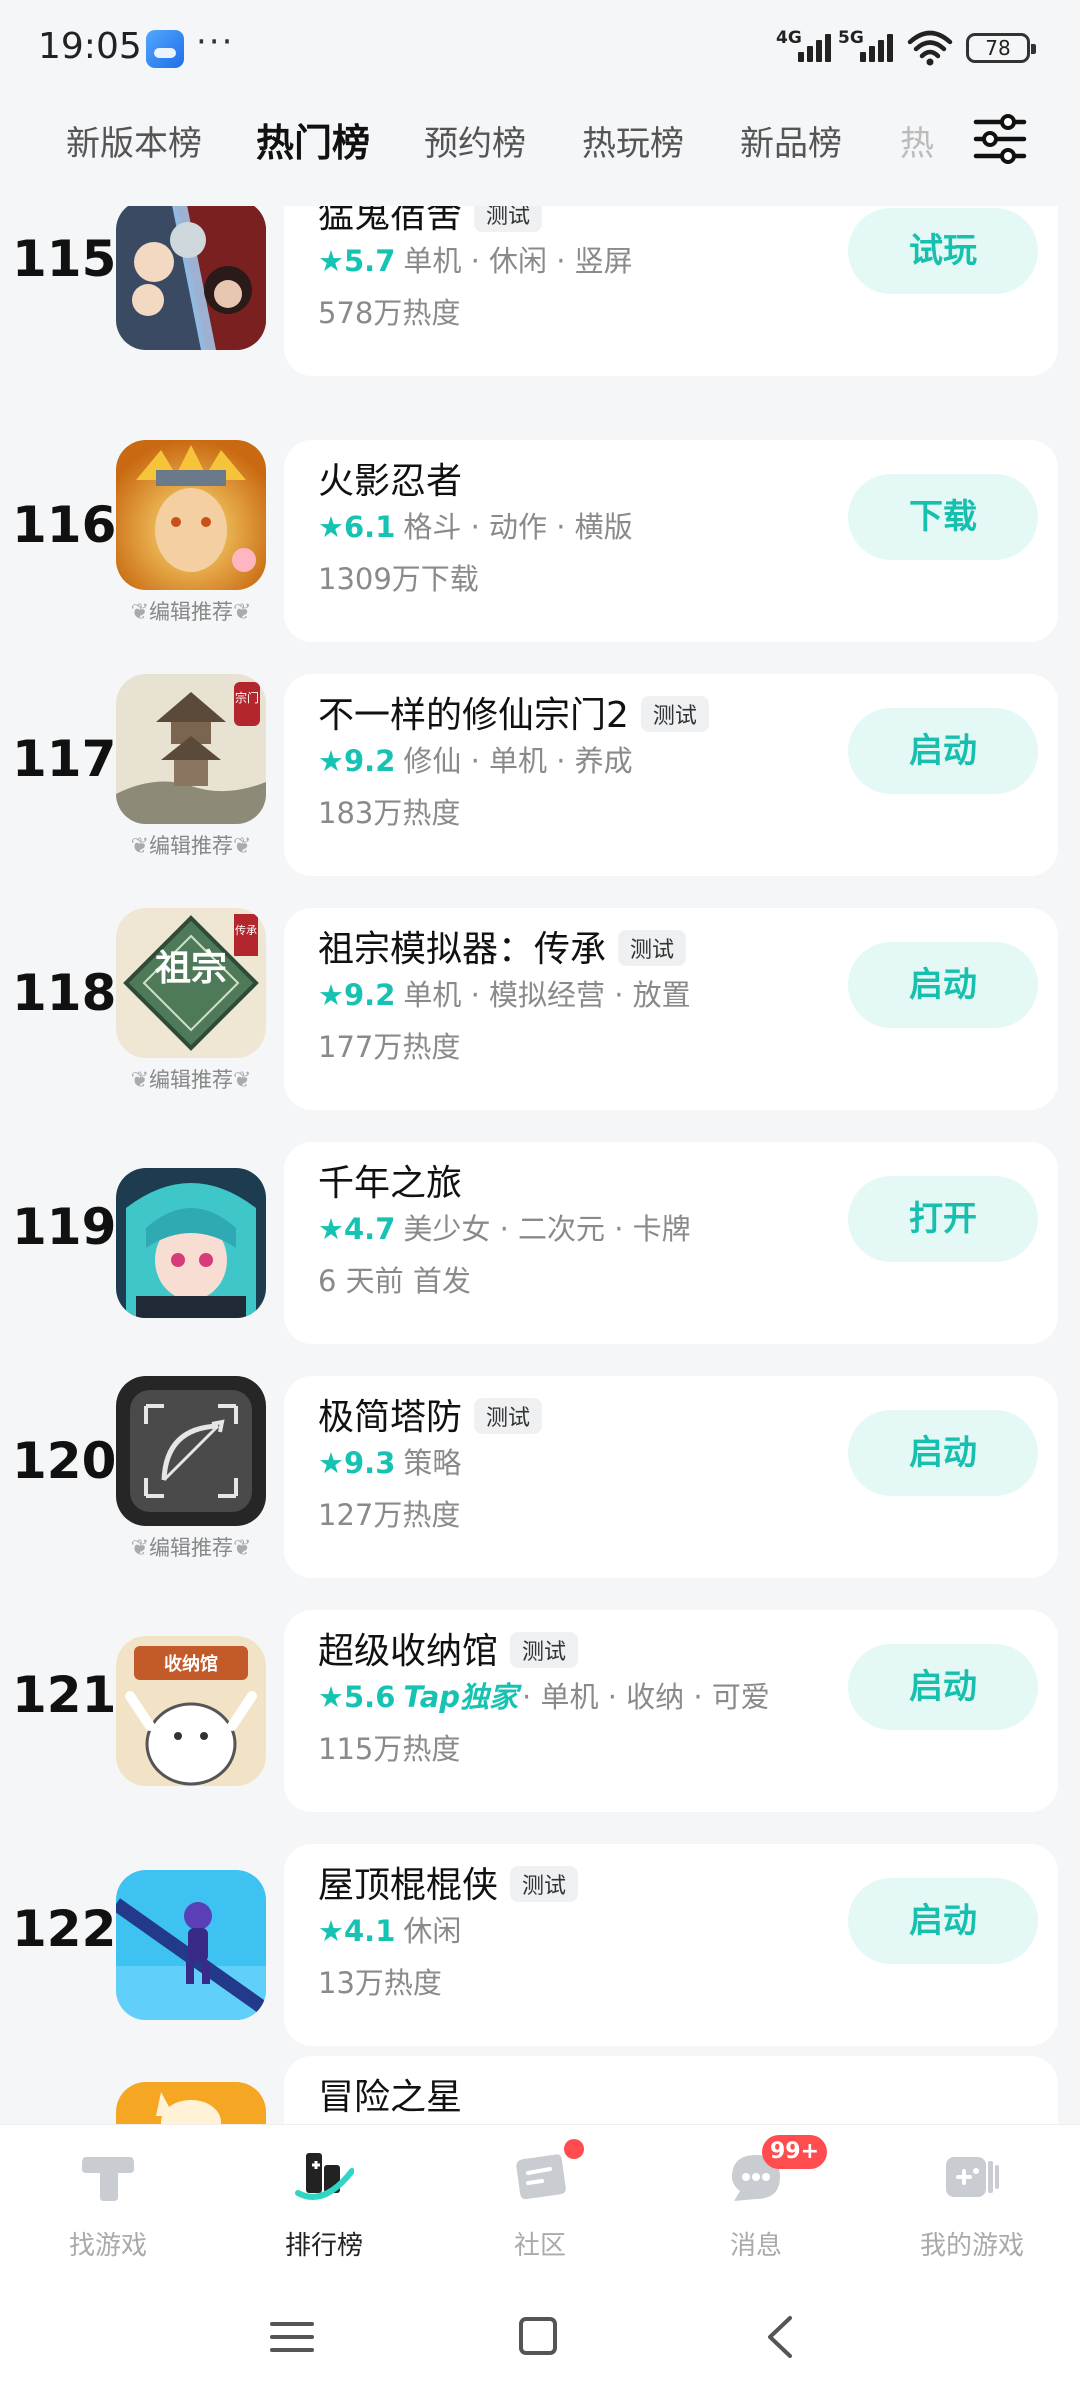 Image resolution: width=1080 pixels, height=2401 pixels. Describe the element at coordinates (504, 995) in the screenshot. I see `game-meta: ★9.2 单机 · 模拟经营 · 放置` at that location.